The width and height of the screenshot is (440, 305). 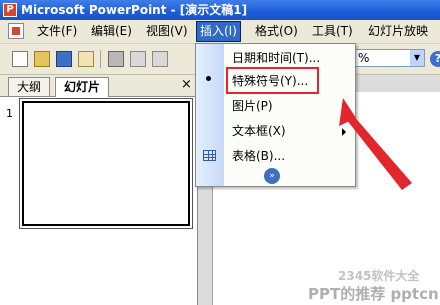 I want to click on title-bar: P Microsoft PowerPoint - [演示文稿1], so click(x=220, y=10).